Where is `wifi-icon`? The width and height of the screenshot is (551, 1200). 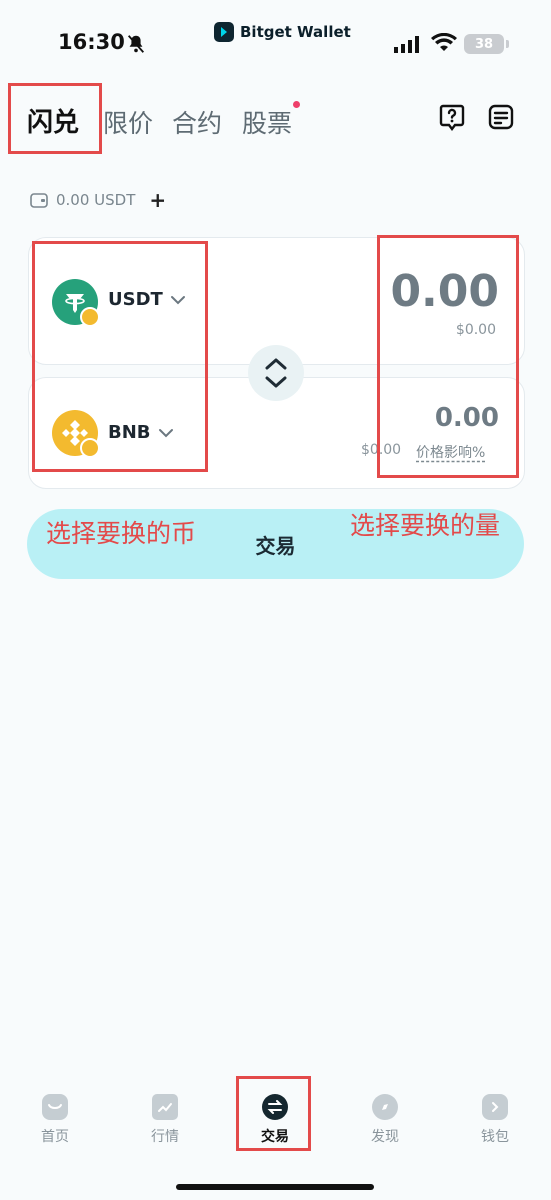
wifi-icon is located at coordinates (444, 42).